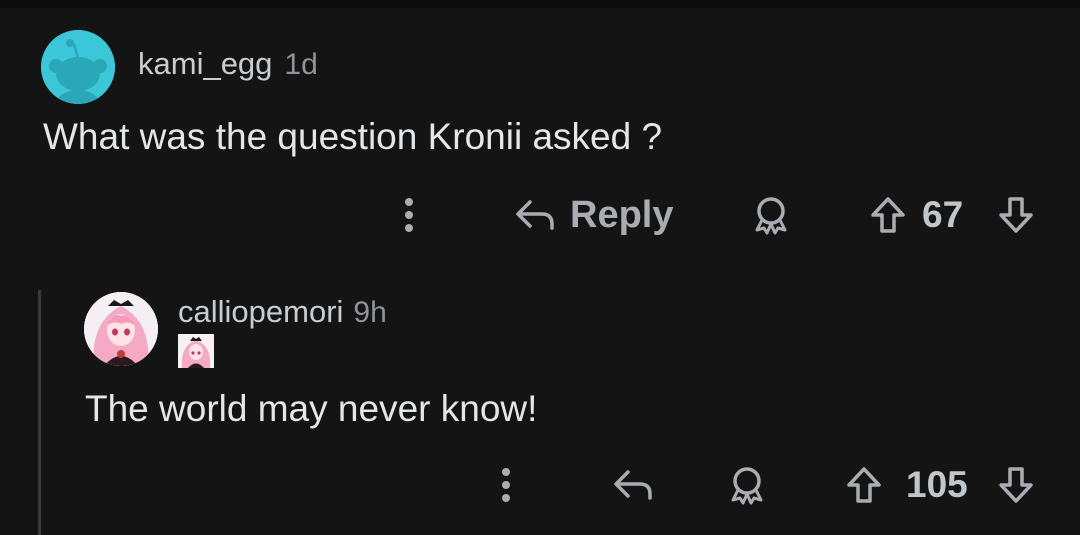 The width and height of the screenshot is (1080, 535). I want to click on anime-girl-flair-icon, so click(196, 351).